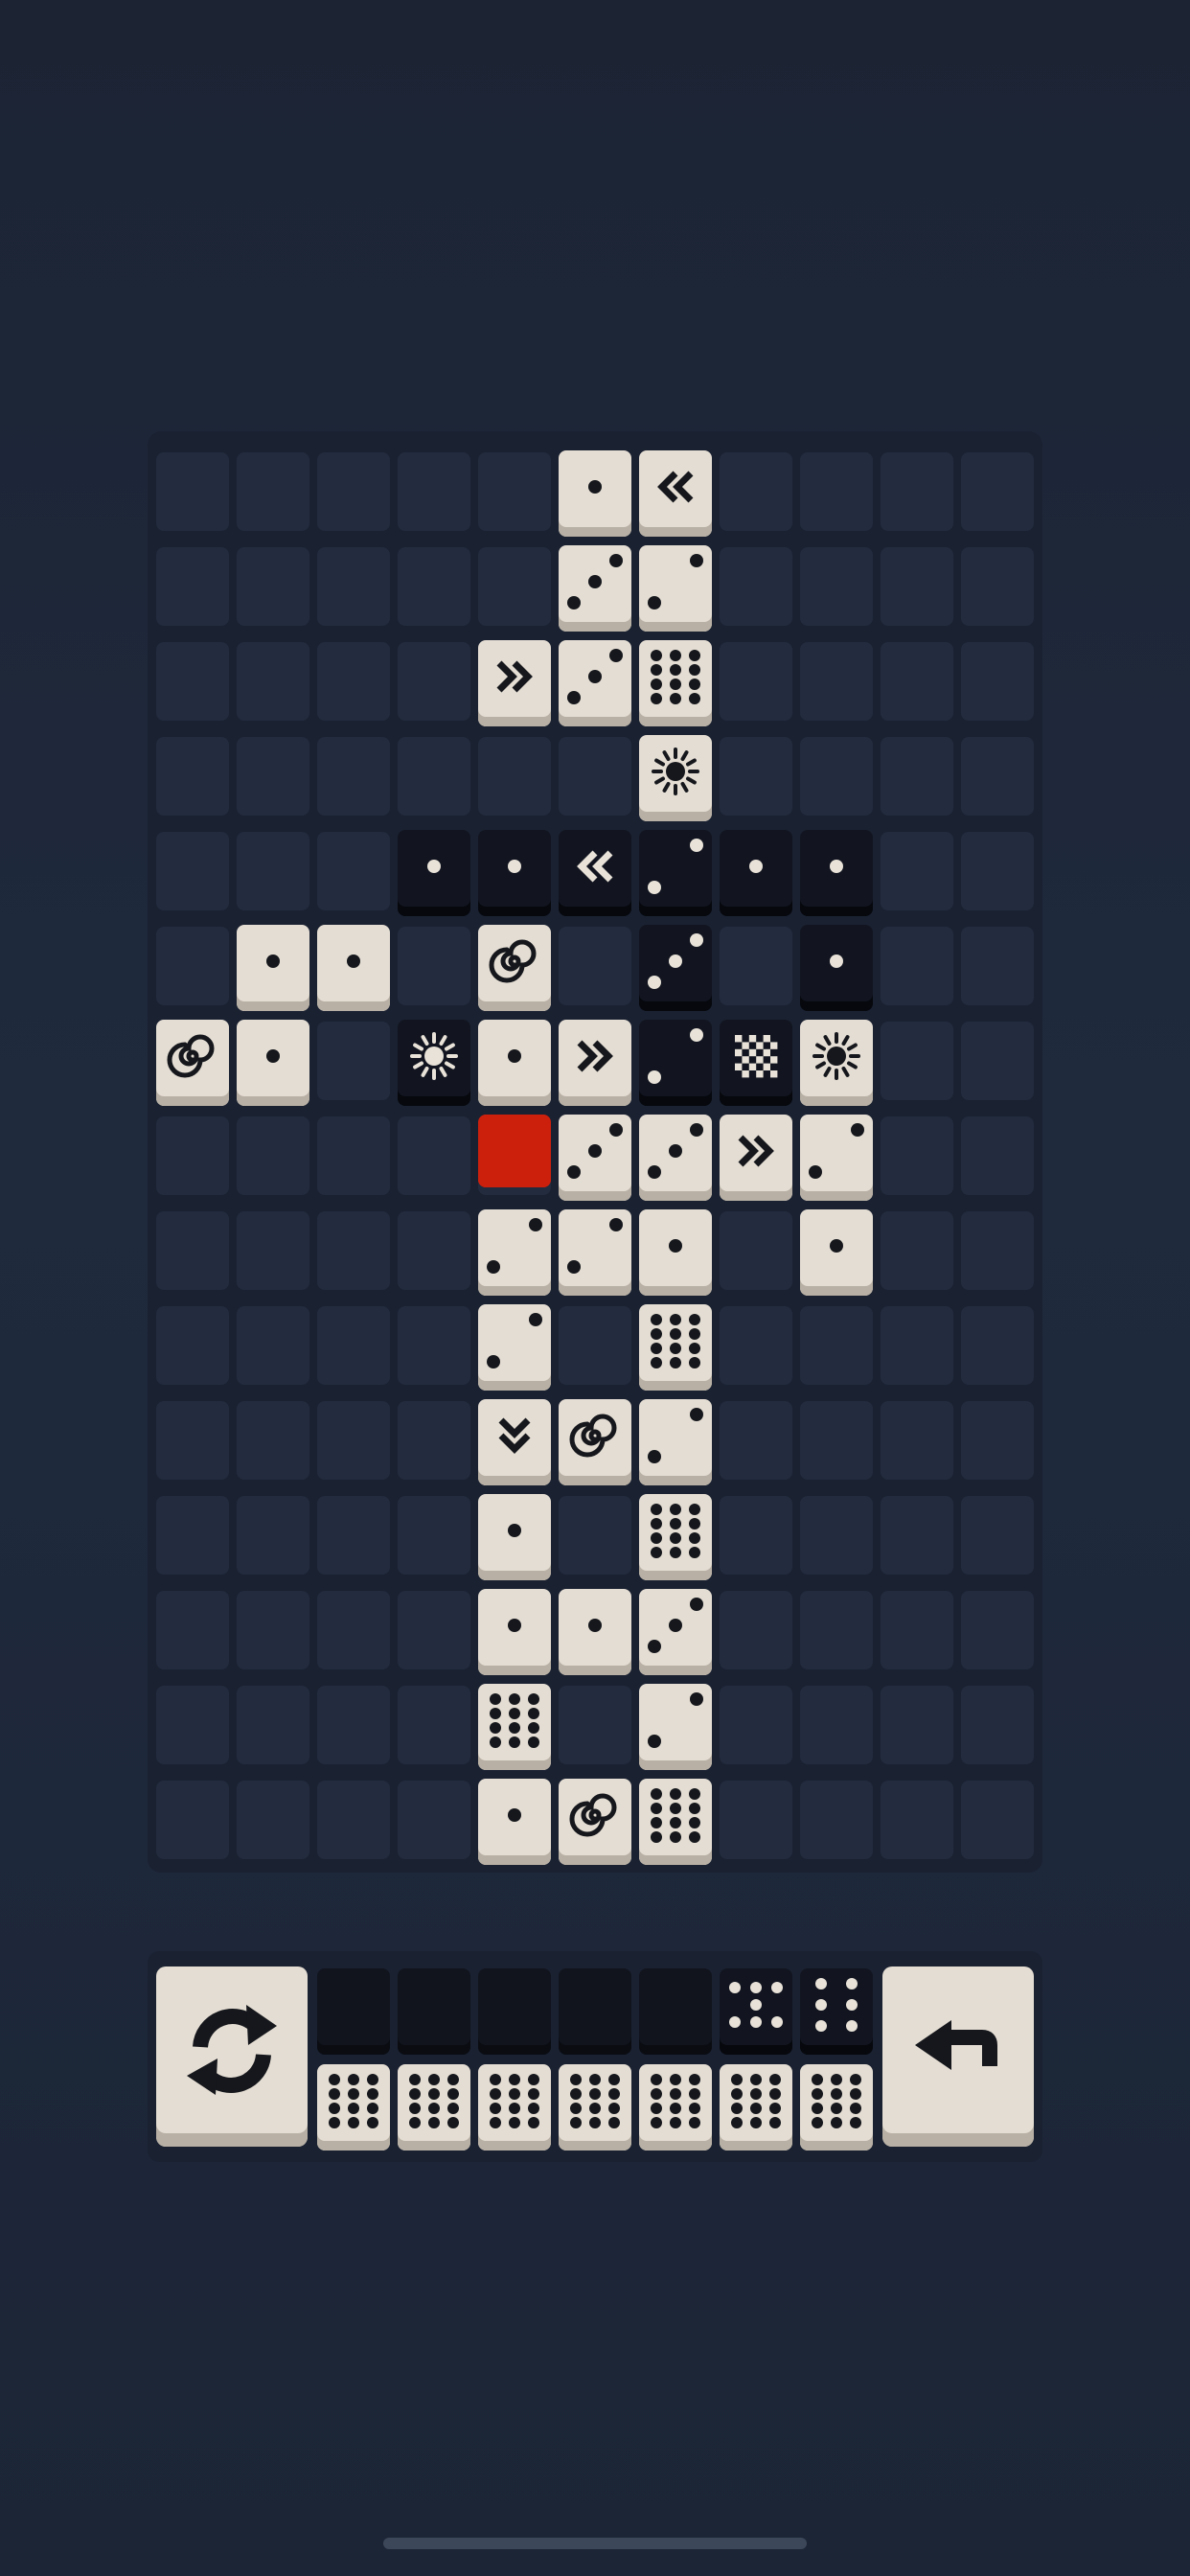 The width and height of the screenshot is (1190, 2576). I want to click on white-tile-arrow-down-icon, so click(514, 1442).